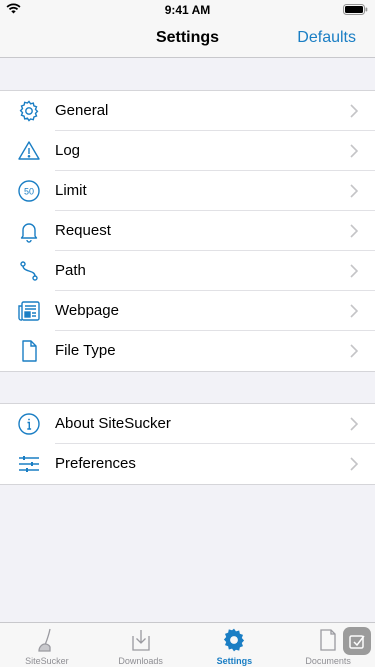  Describe the element at coordinates (113, 423) in the screenshot. I see `settings-row-label: About SiteSucker` at that location.